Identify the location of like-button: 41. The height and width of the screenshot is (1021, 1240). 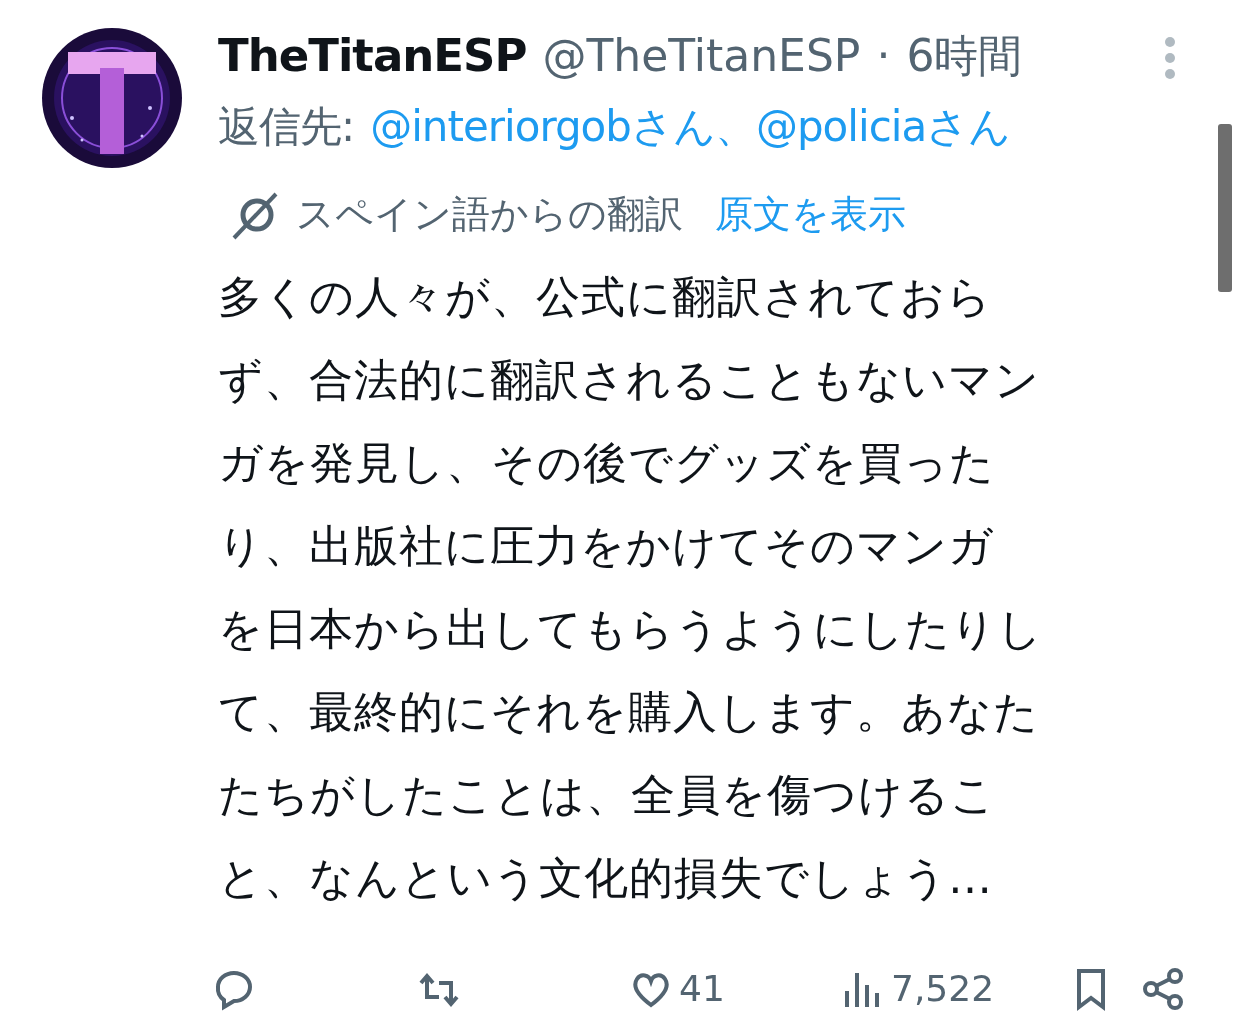
(735, 989).